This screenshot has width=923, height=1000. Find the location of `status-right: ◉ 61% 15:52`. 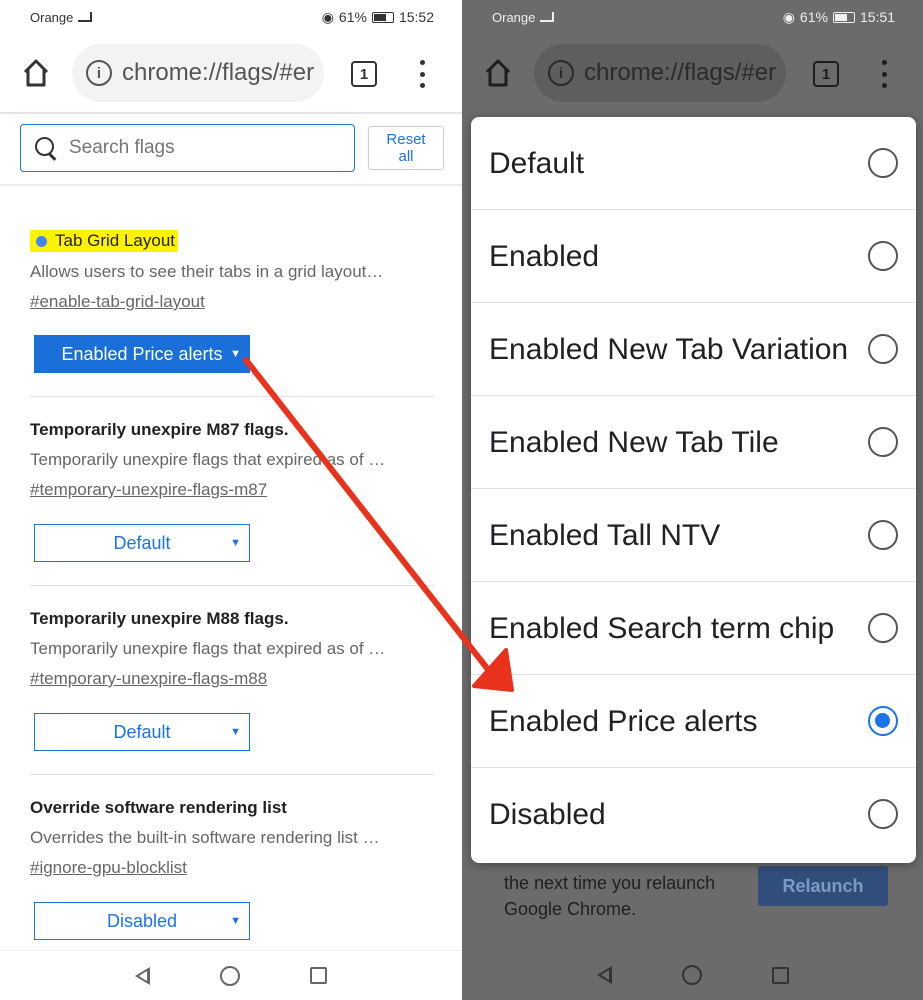

status-right: ◉ 61% 15:52 is located at coordinates (378, 17).